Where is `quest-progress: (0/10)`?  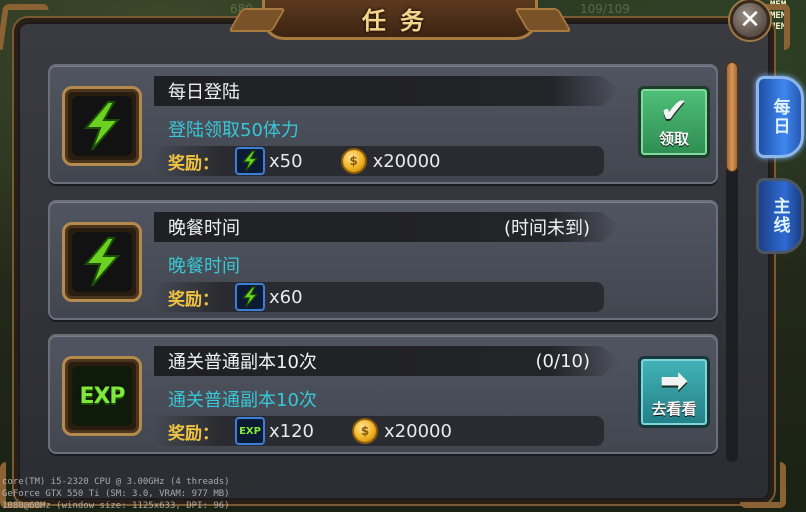 quest-progress: (0/10) is located at coordinates (562, 361).